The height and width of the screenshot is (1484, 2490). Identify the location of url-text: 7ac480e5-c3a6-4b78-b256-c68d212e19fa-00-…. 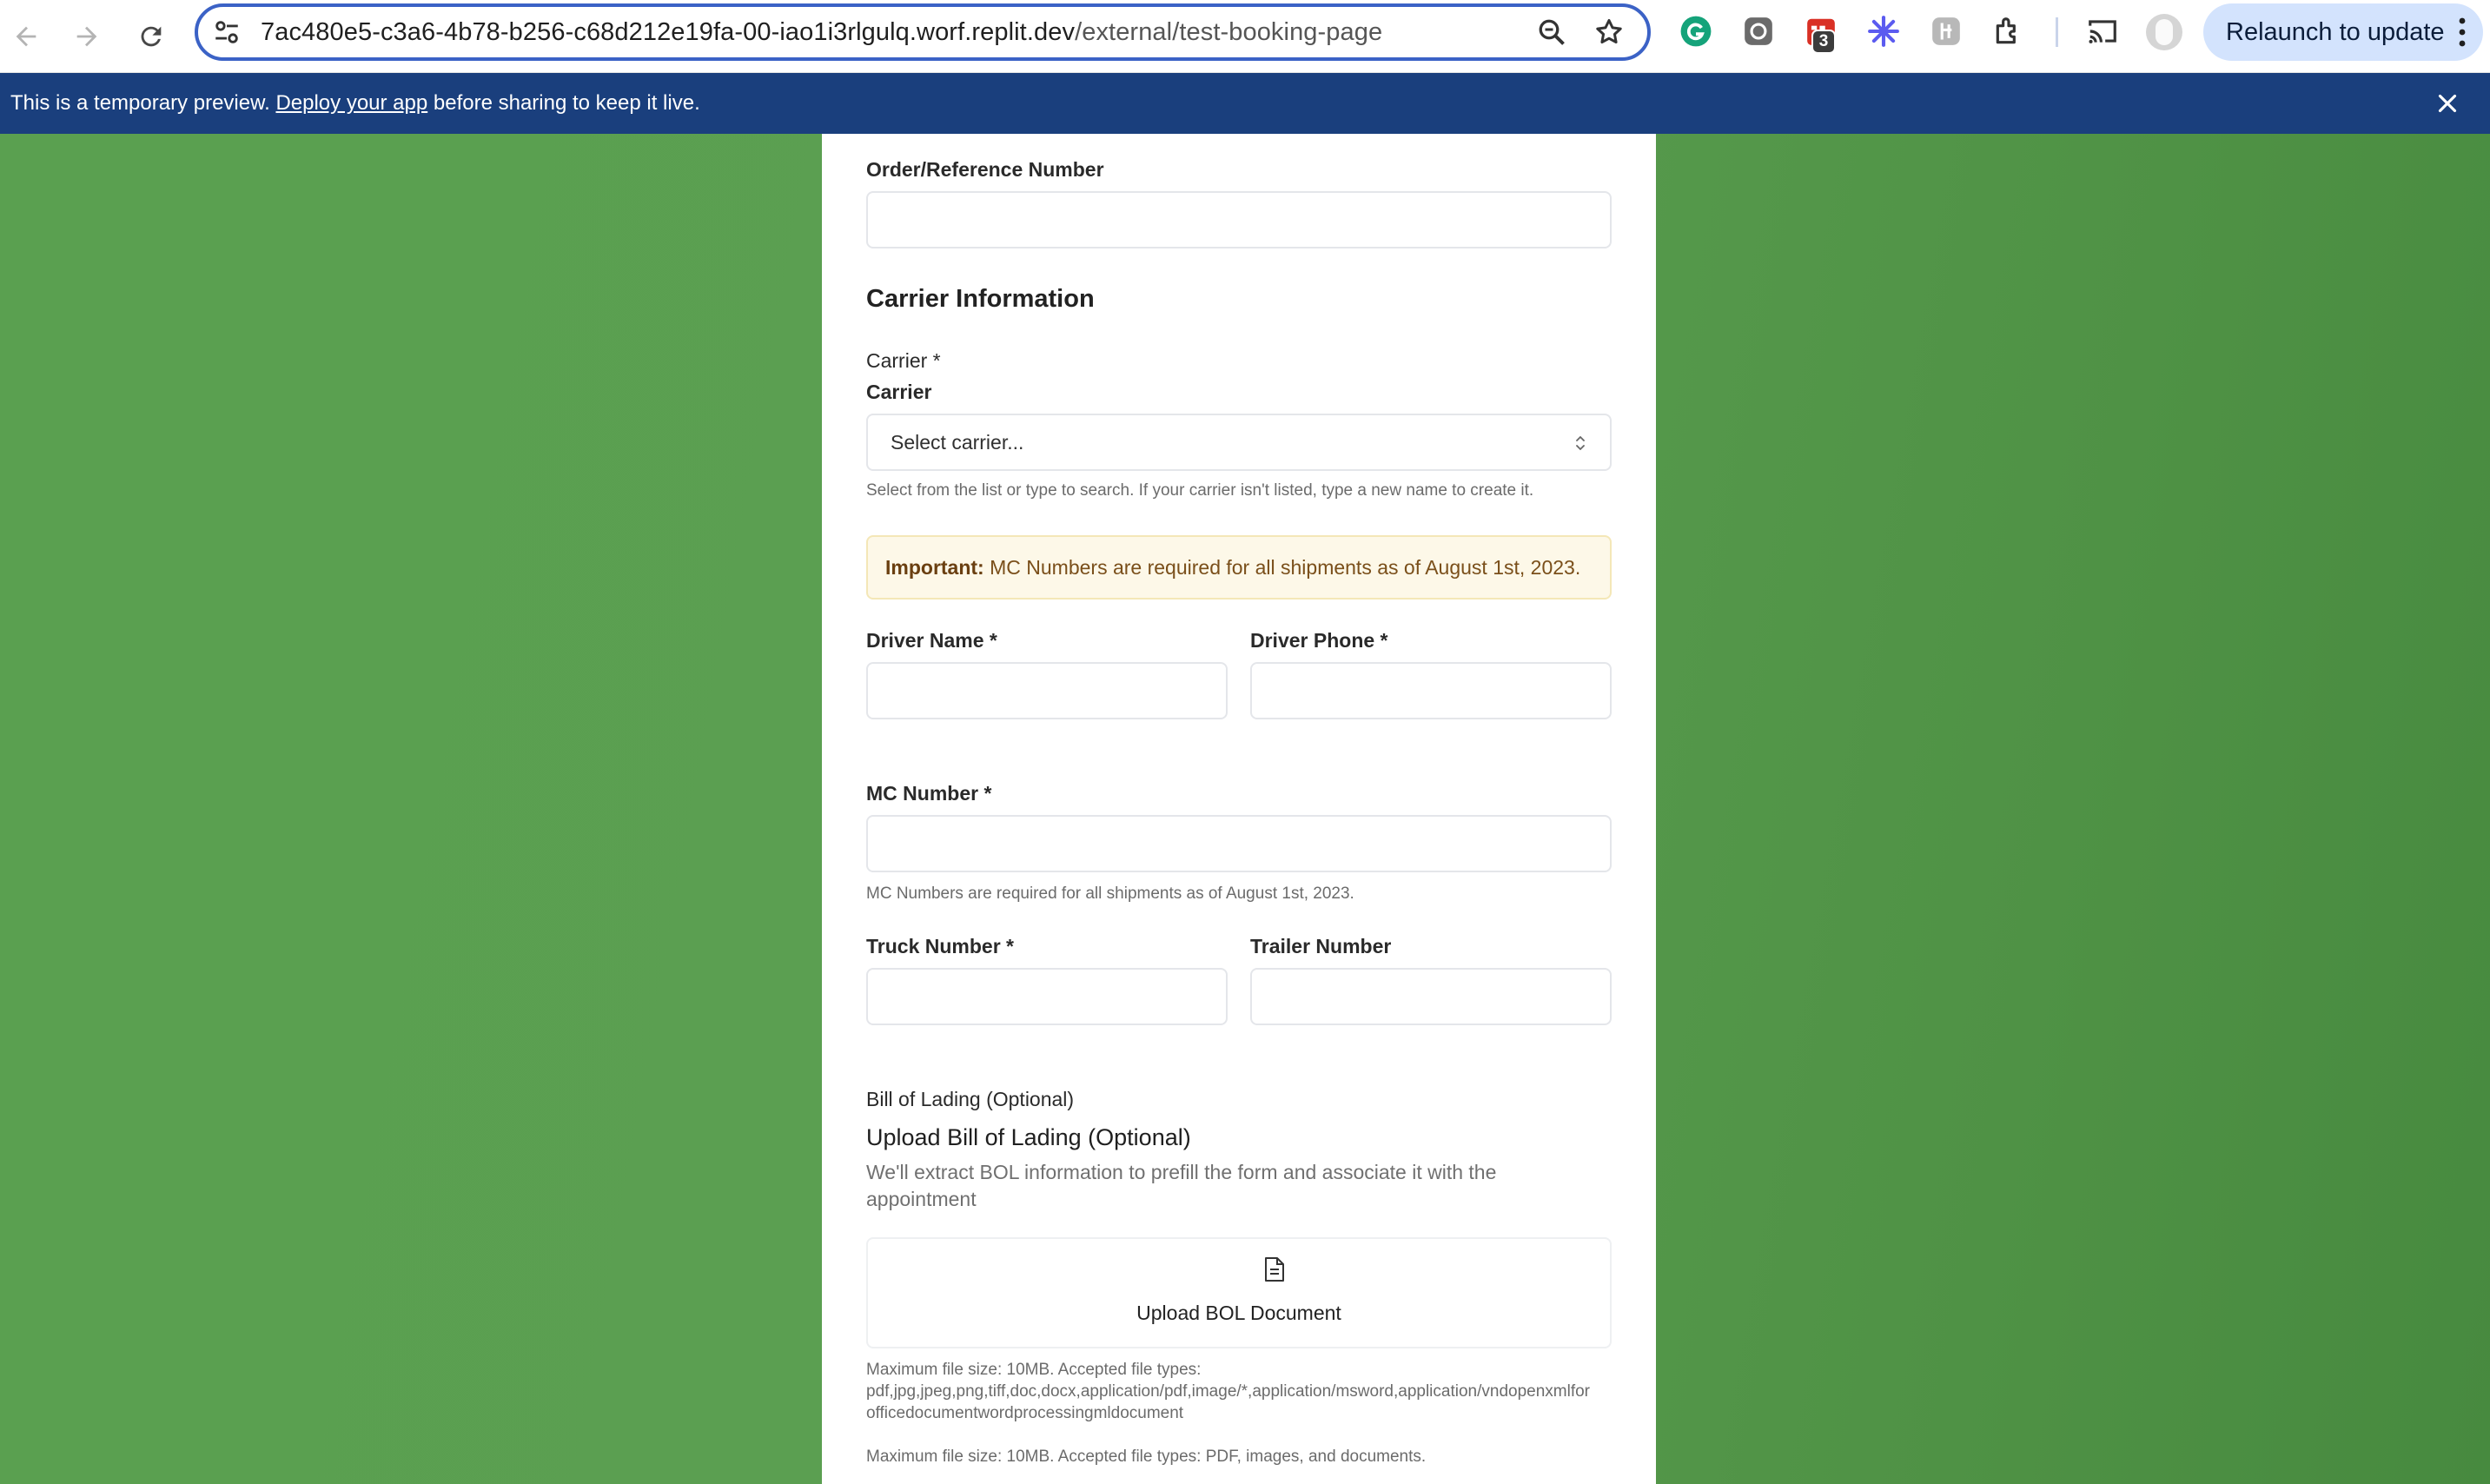
(821, 32).